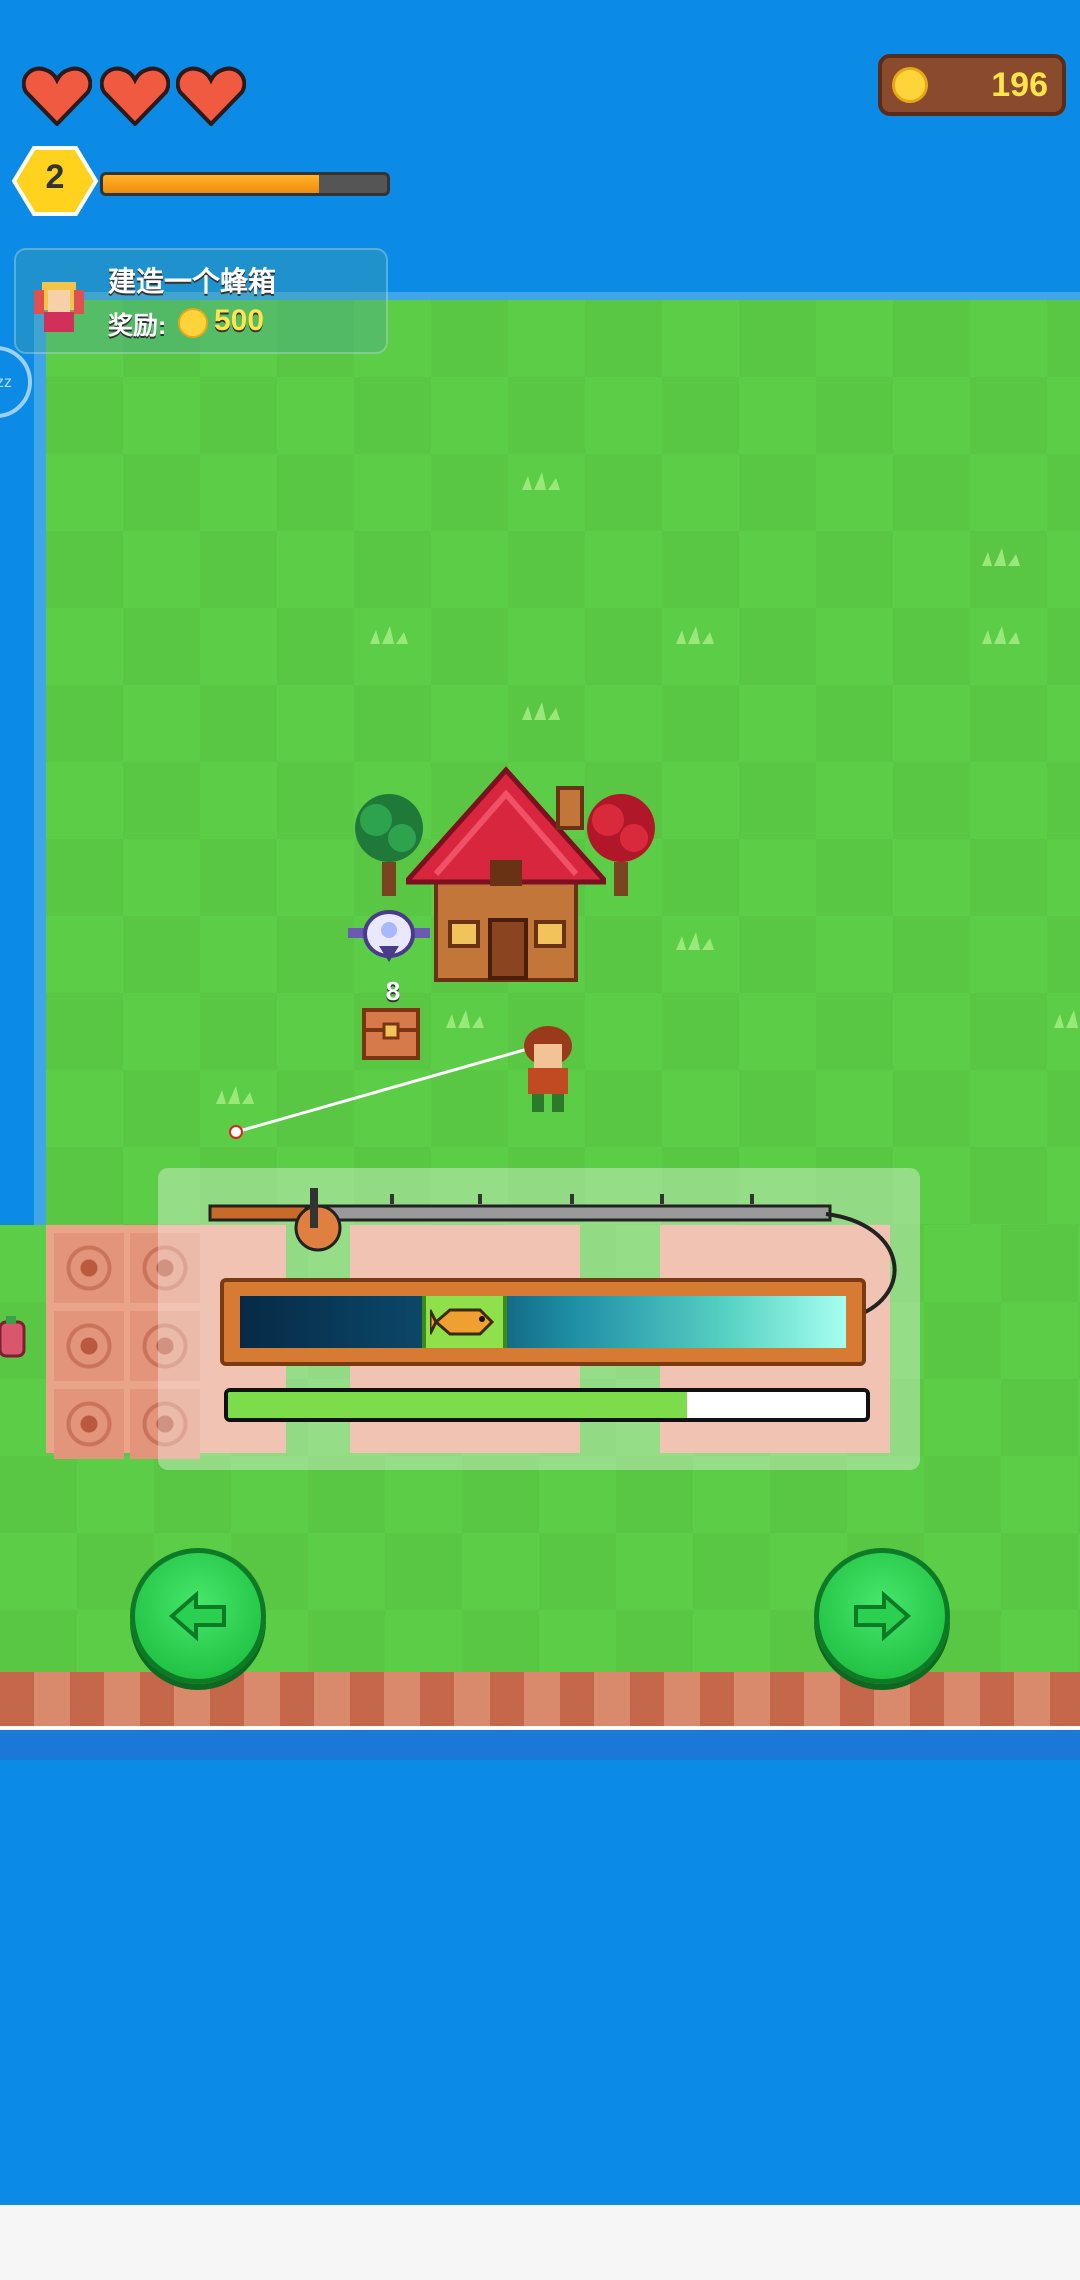 This screenshot has width=1080, height=2280. Describe the element at coordinates (389, 936) in the screenshot. I see `drone-icon` at that location.